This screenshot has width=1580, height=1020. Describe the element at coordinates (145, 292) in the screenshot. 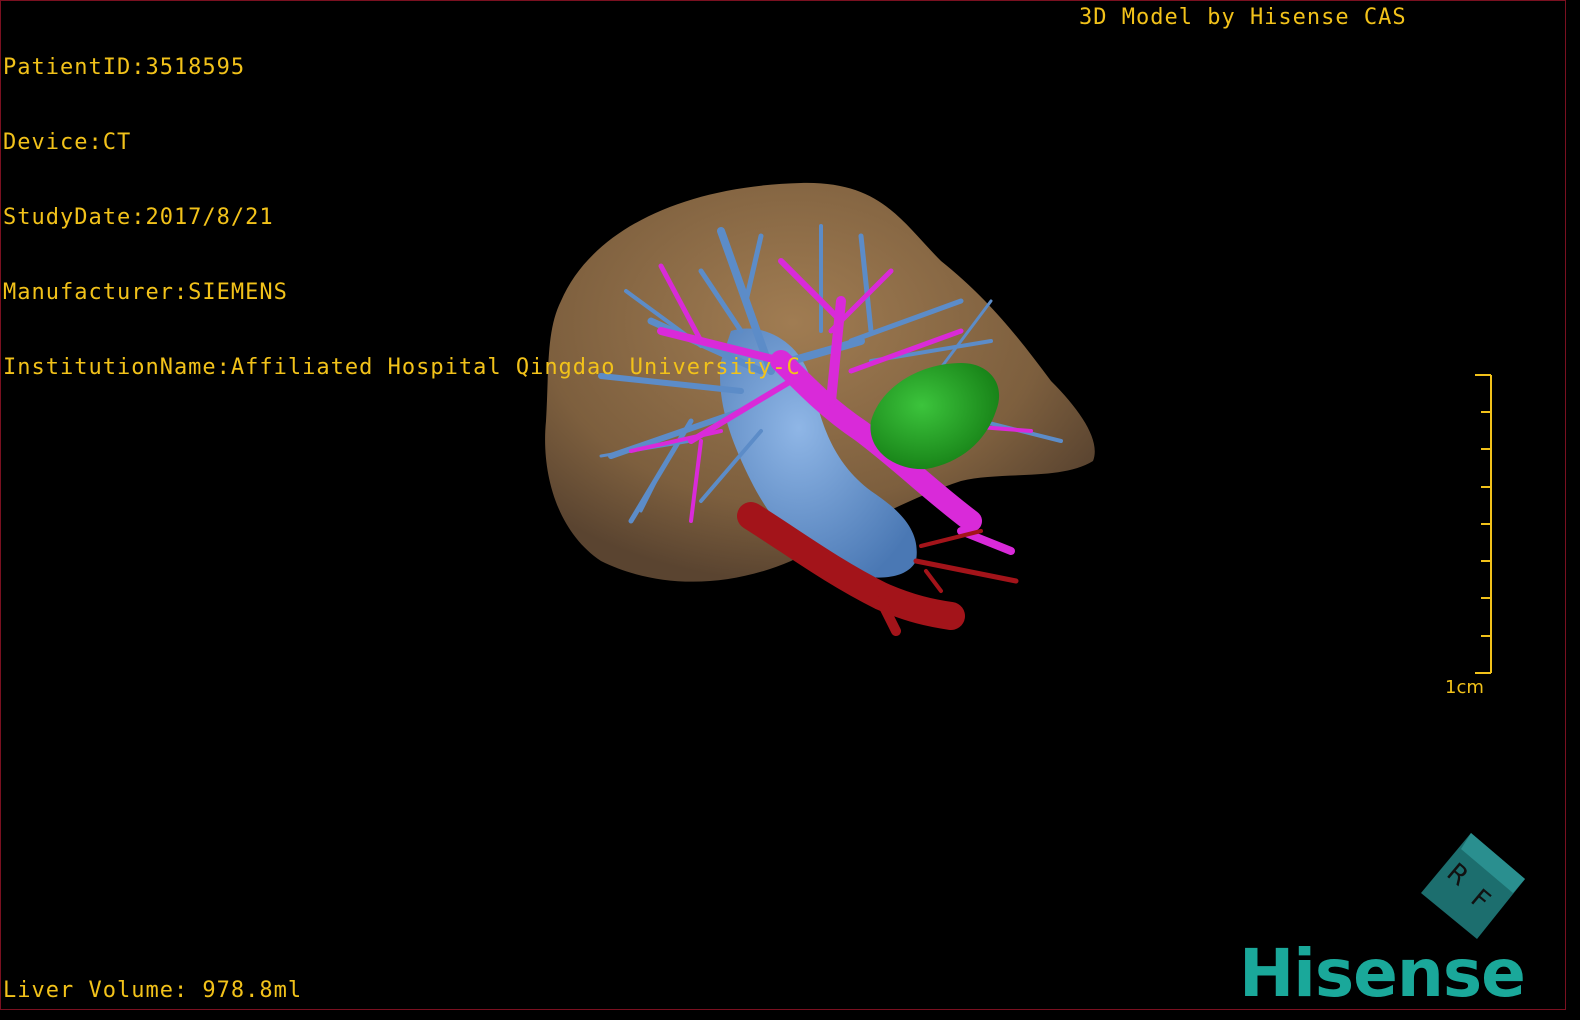

I see `manufacturer-text: Manufacturer:SIEMENS` at that location.